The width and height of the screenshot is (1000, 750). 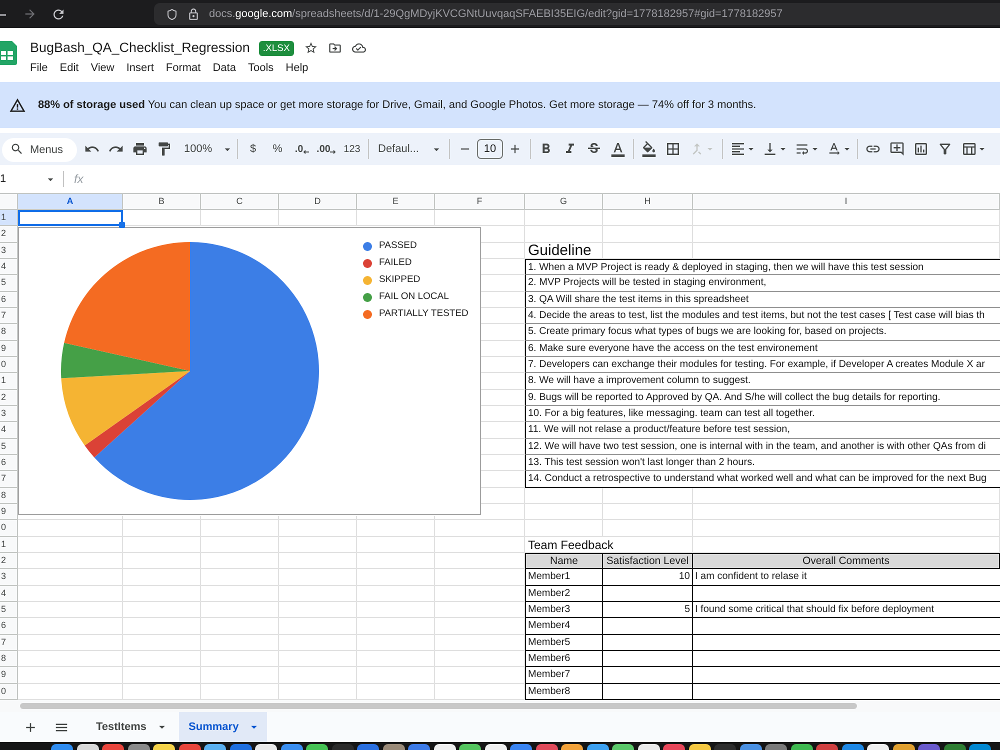 What do you see at coordinates (302, 149) in the screenshot?
I see `decrease-decimal-button: .0` at bounding box center [302, 149].